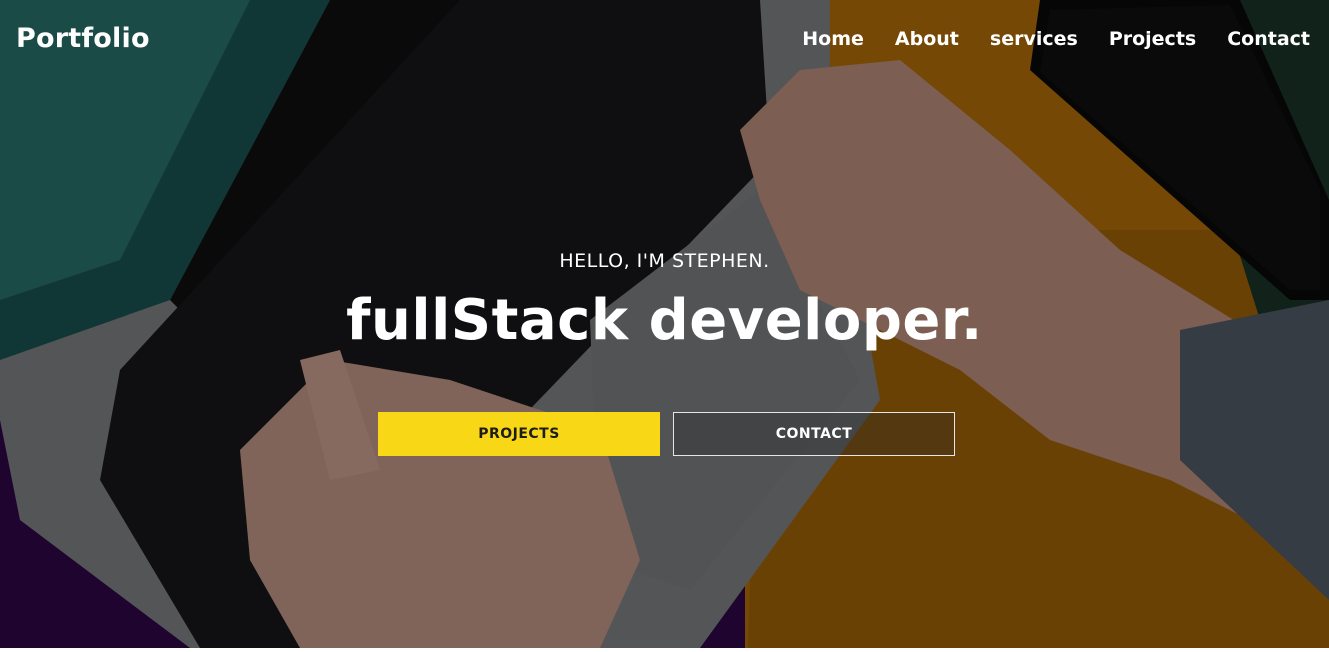 This screenshot has height=652, width=1329. What do you see at coordinates (1034, 39) in the screenshot?
I see `nav-link-services: services` at bounding box center [1034, 39].